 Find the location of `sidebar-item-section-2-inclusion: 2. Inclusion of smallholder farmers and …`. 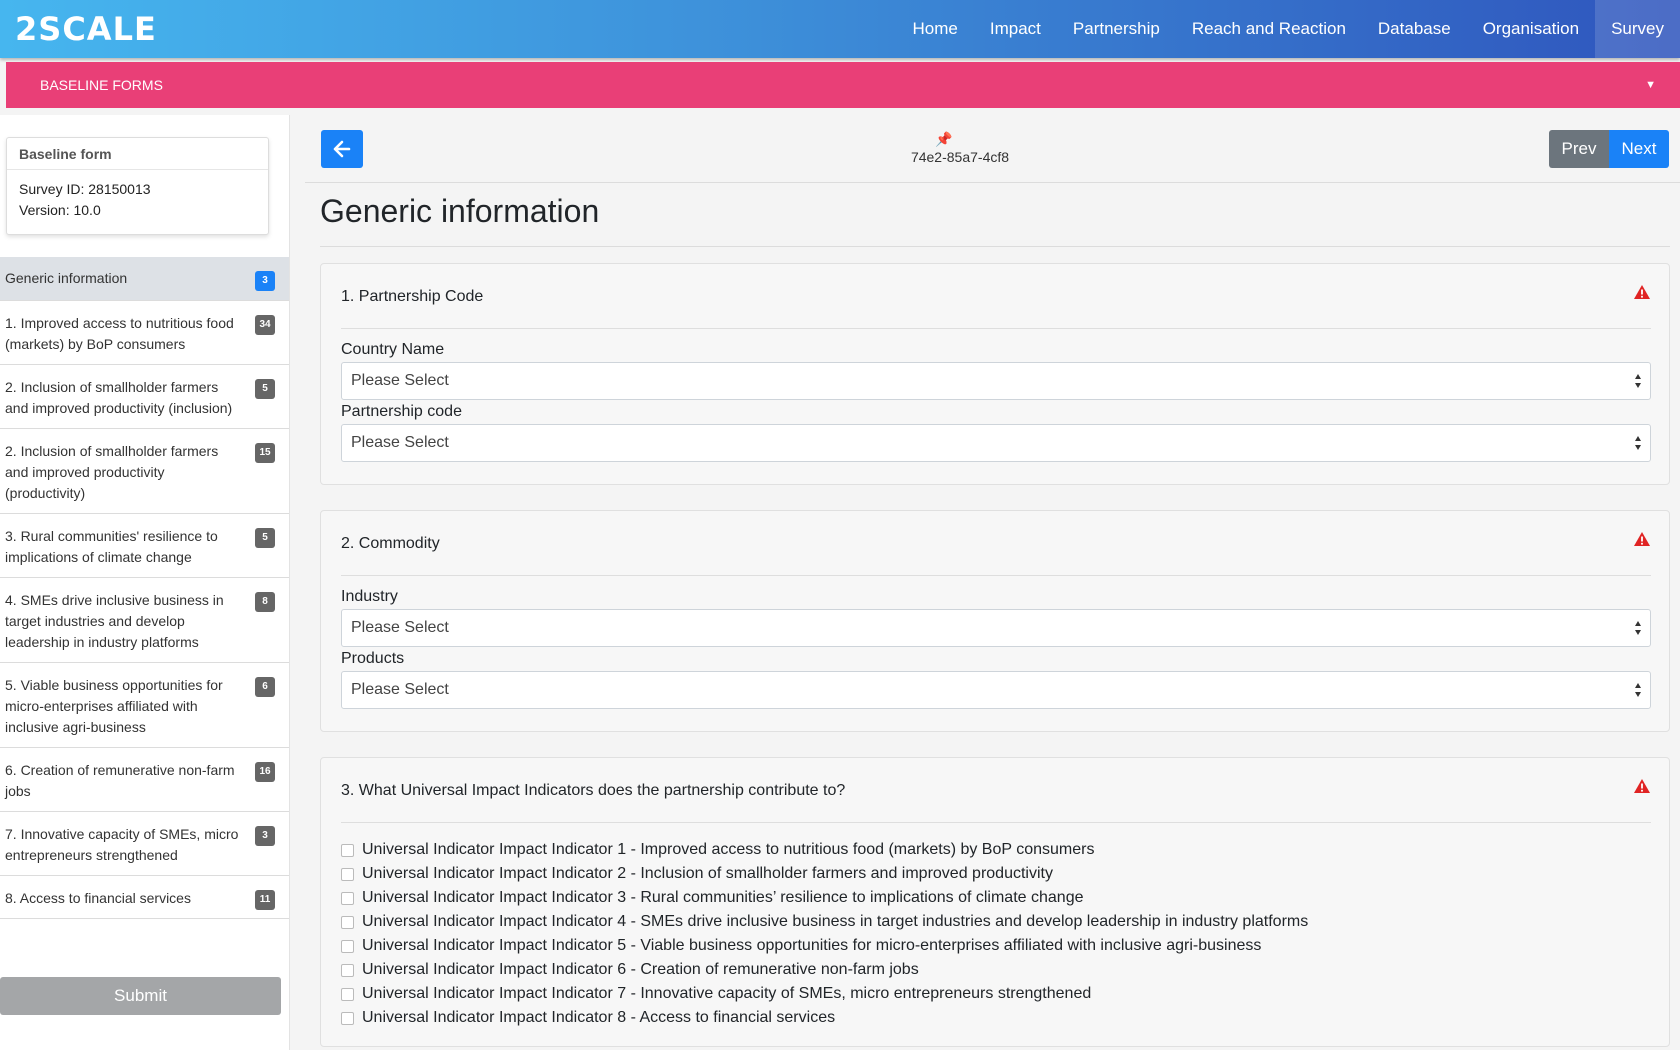

sidebar-item-section-2-inclusion: 2. Inclusion of smallholder farmers and … is located at coordinates (144, 397).